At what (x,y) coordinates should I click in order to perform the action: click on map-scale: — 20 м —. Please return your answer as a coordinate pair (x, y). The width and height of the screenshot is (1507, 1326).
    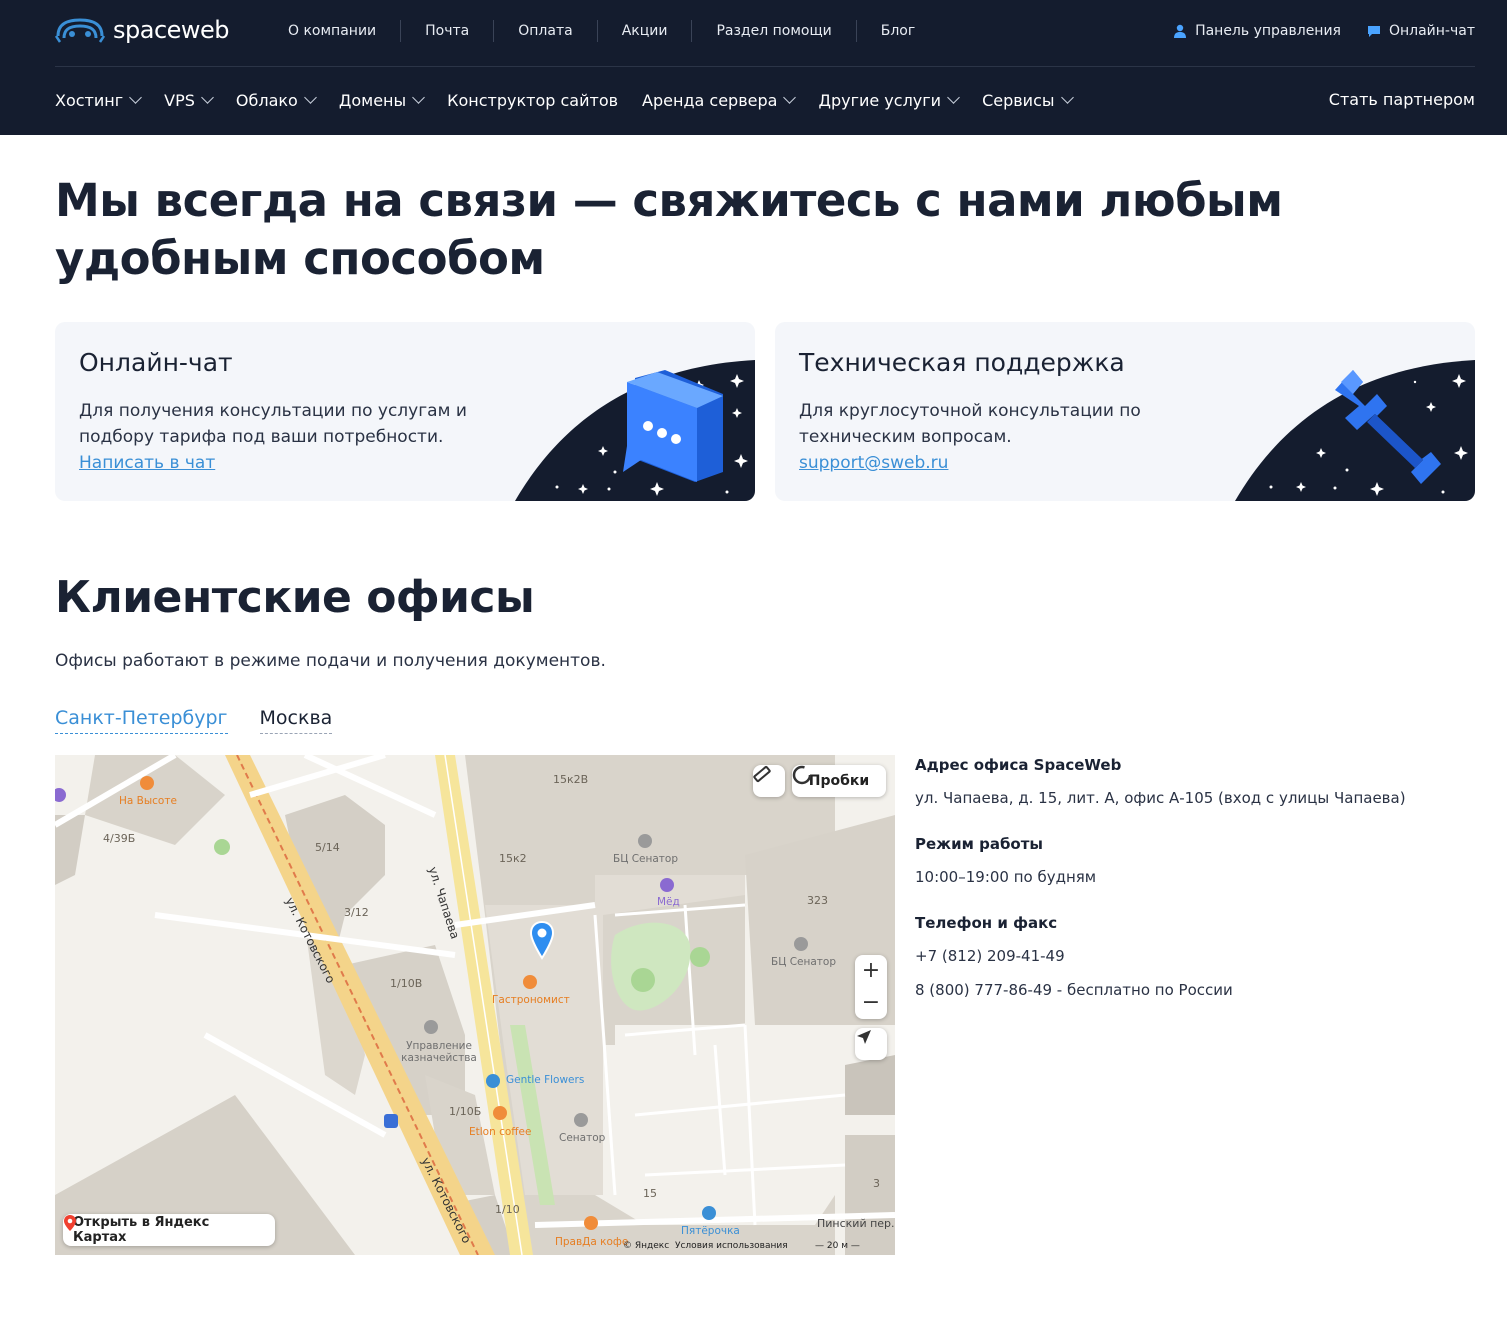
    Looking at the image, I should click on (837, 1246).